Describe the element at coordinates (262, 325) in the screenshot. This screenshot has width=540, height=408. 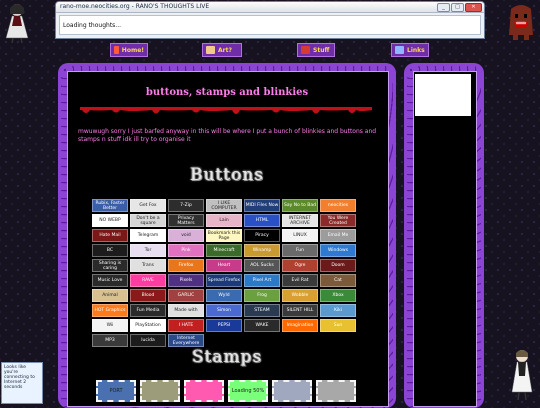
I see `button-60: WAKE` at that location.